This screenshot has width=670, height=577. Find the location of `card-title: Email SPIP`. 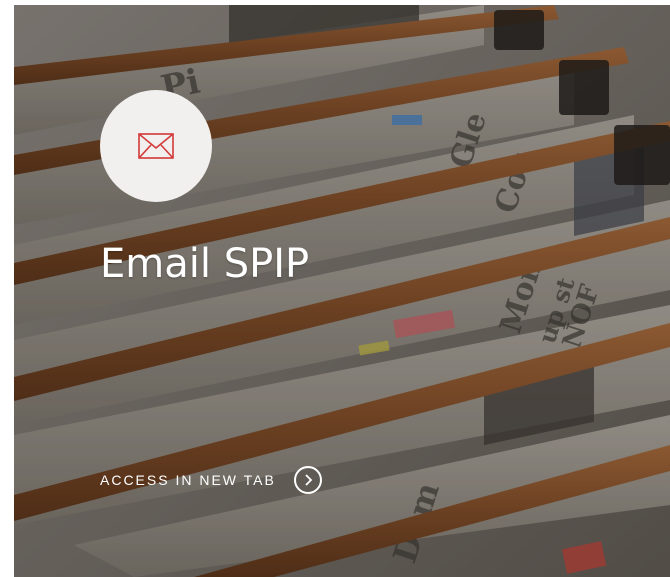

card-title: Email SPIP is located at coordinates (205, 264).